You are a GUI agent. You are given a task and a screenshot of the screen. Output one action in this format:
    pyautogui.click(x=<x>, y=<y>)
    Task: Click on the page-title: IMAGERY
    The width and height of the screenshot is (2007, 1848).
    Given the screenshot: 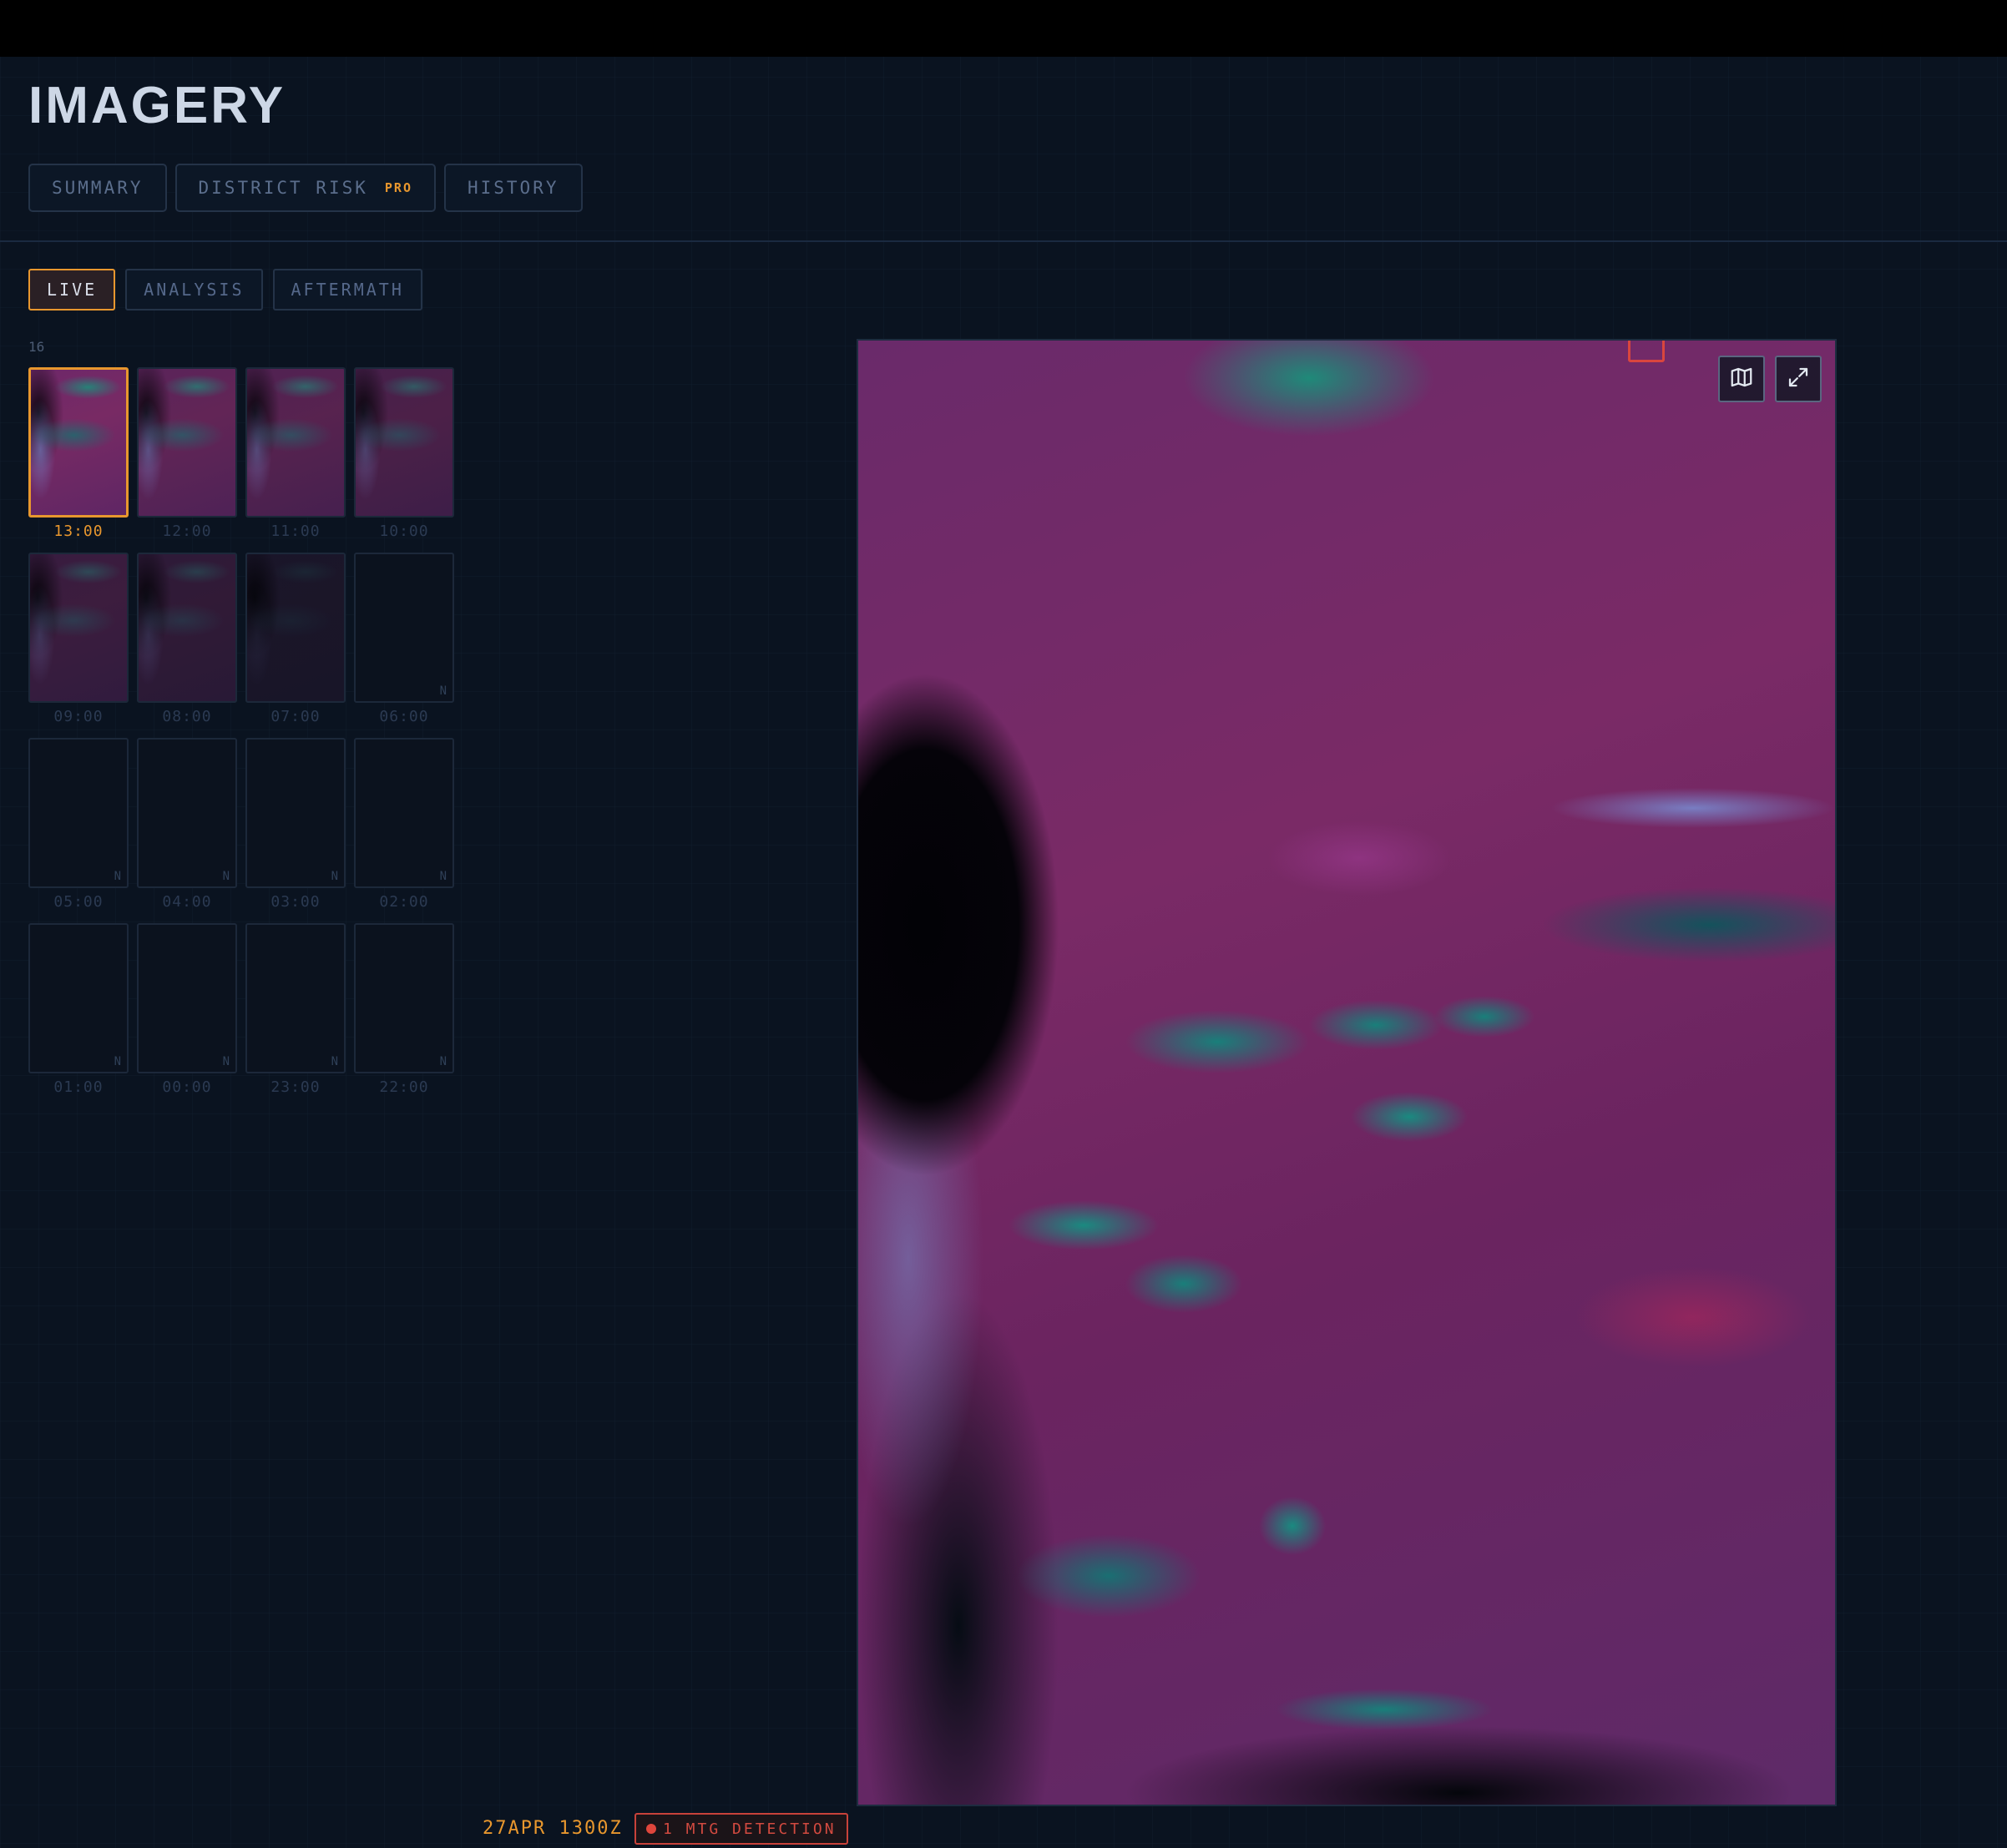 What is the action you would take?
    pyautogui.click(x=157, y=105)
    